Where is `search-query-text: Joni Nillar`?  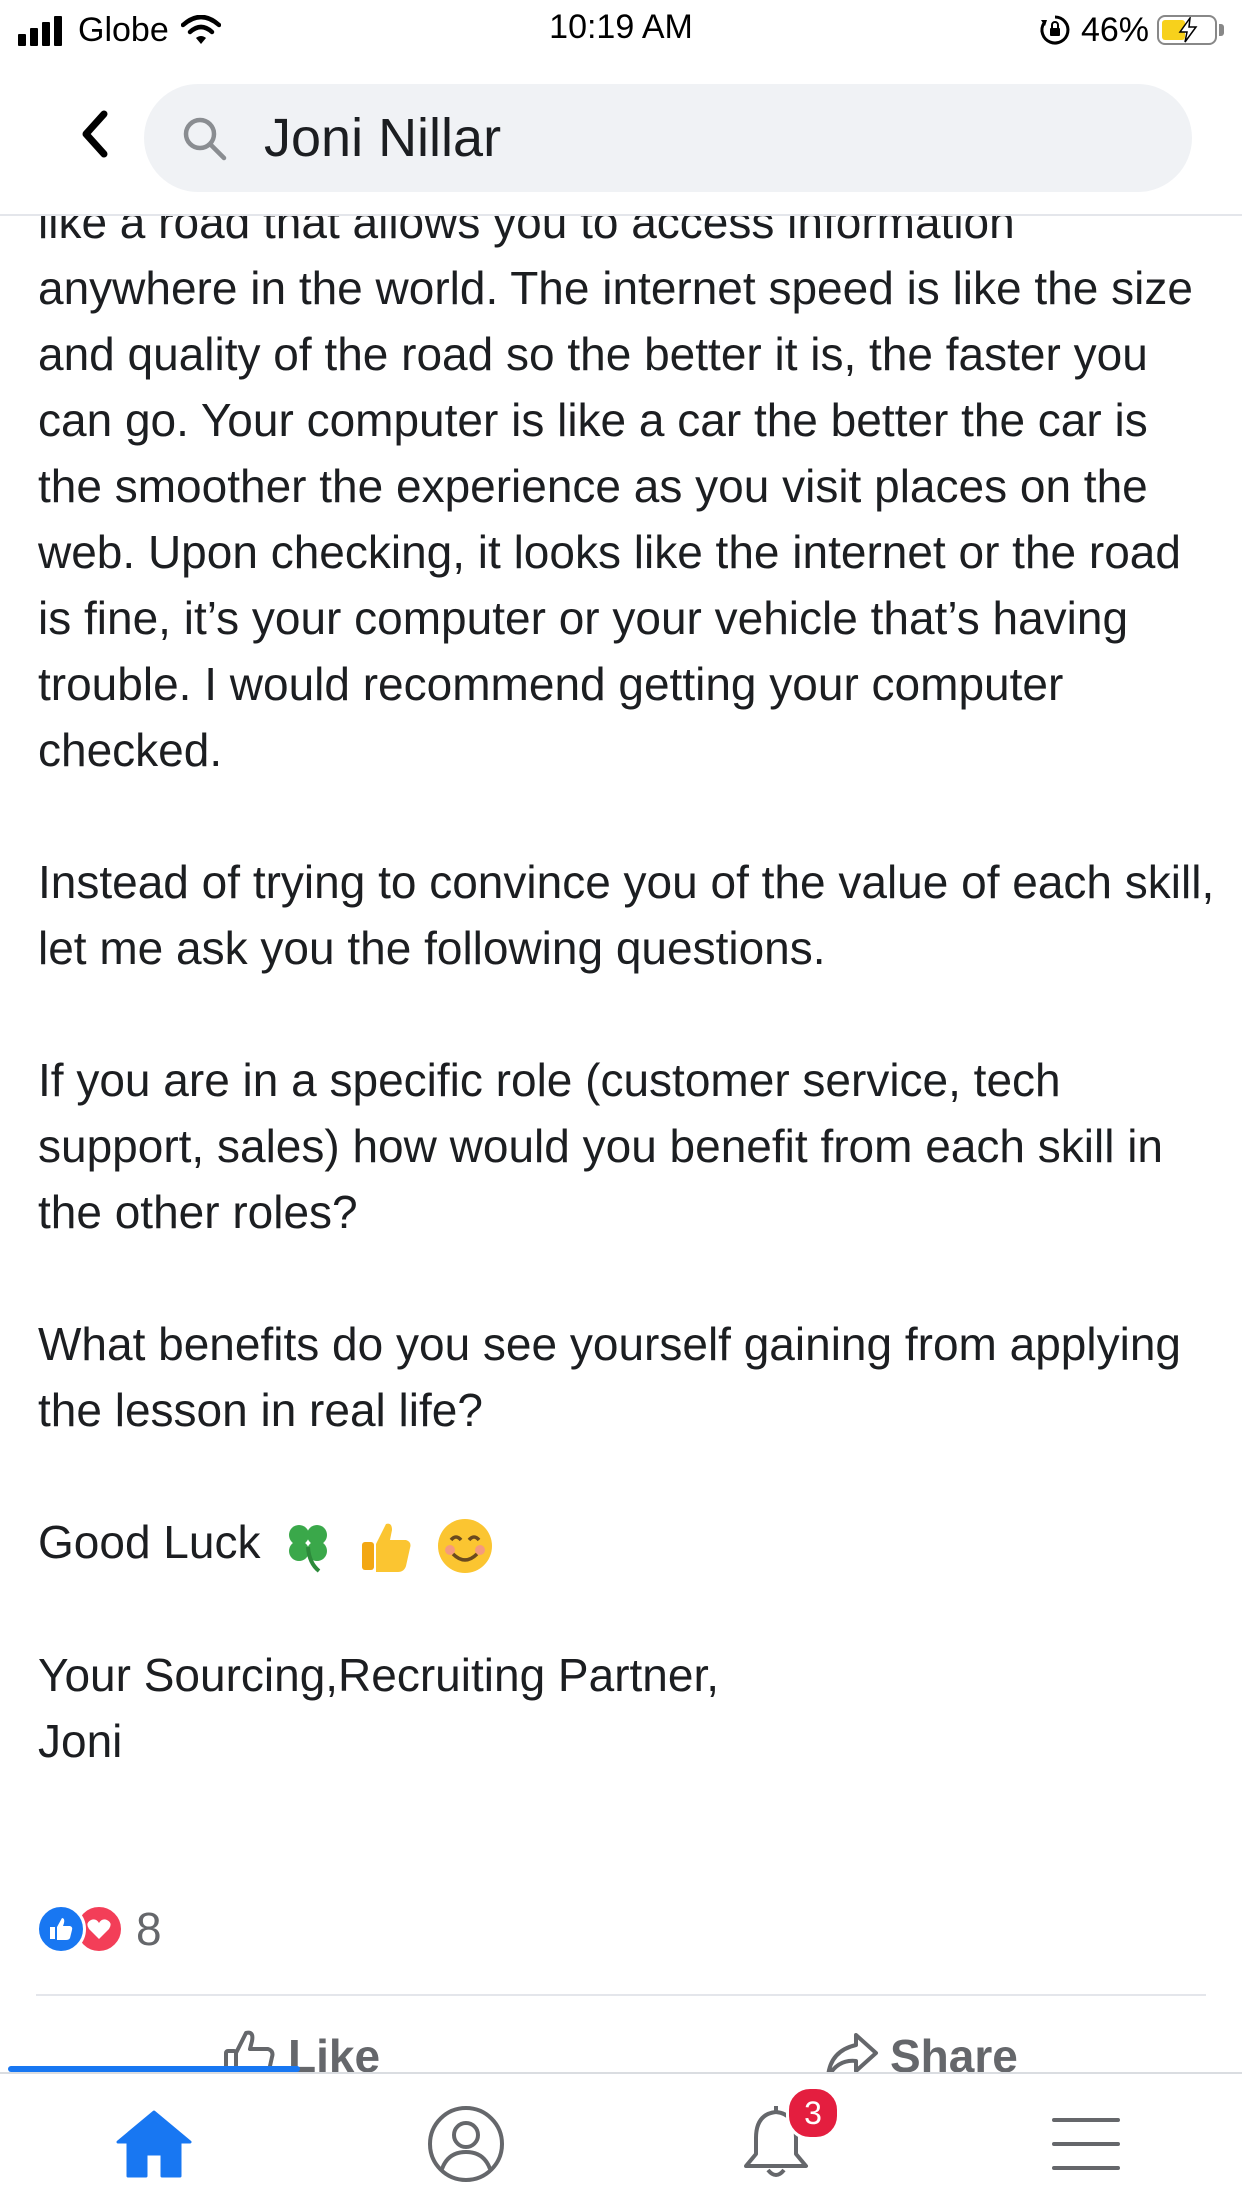 search-query-text: Joni Nillar is located at coordinates (383, 138).